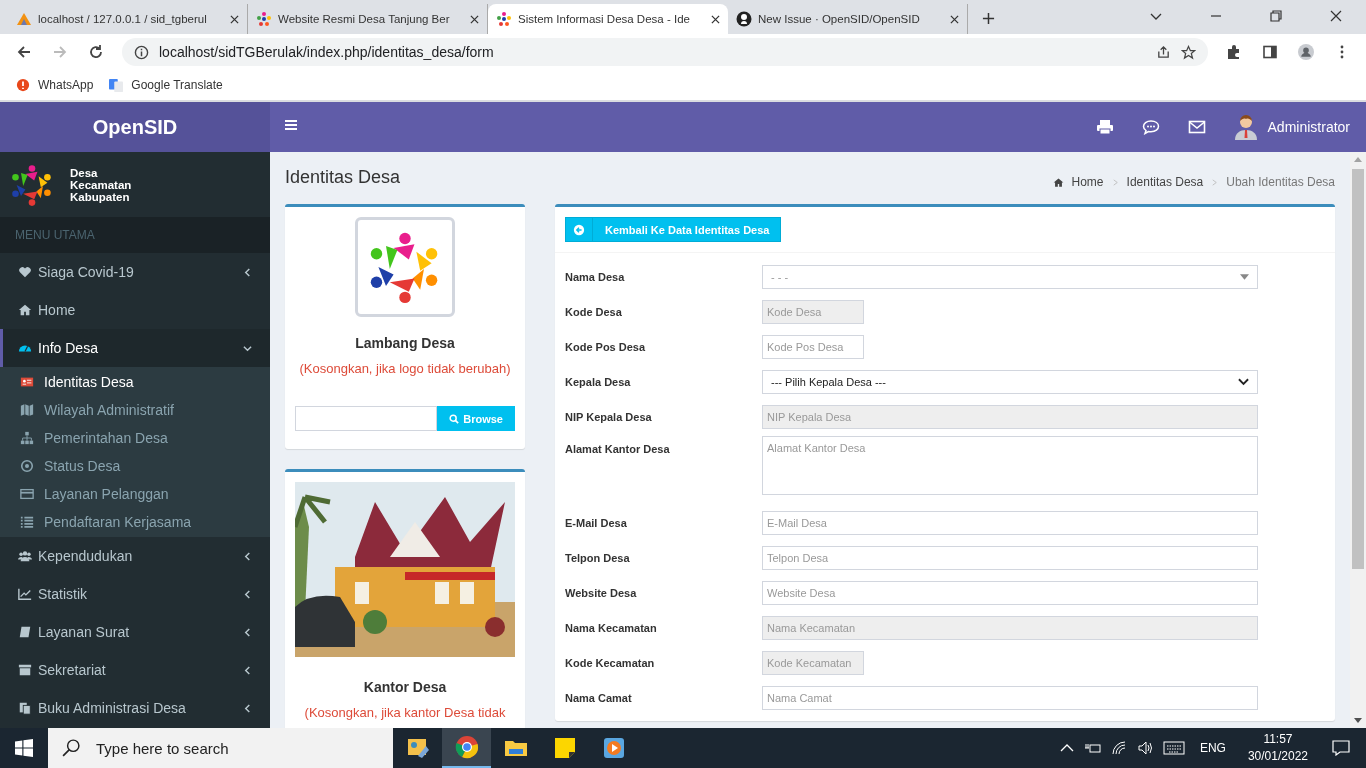  Describe the element at coordinates (366, 418) in the screenshot. I see `file-field` at that location.